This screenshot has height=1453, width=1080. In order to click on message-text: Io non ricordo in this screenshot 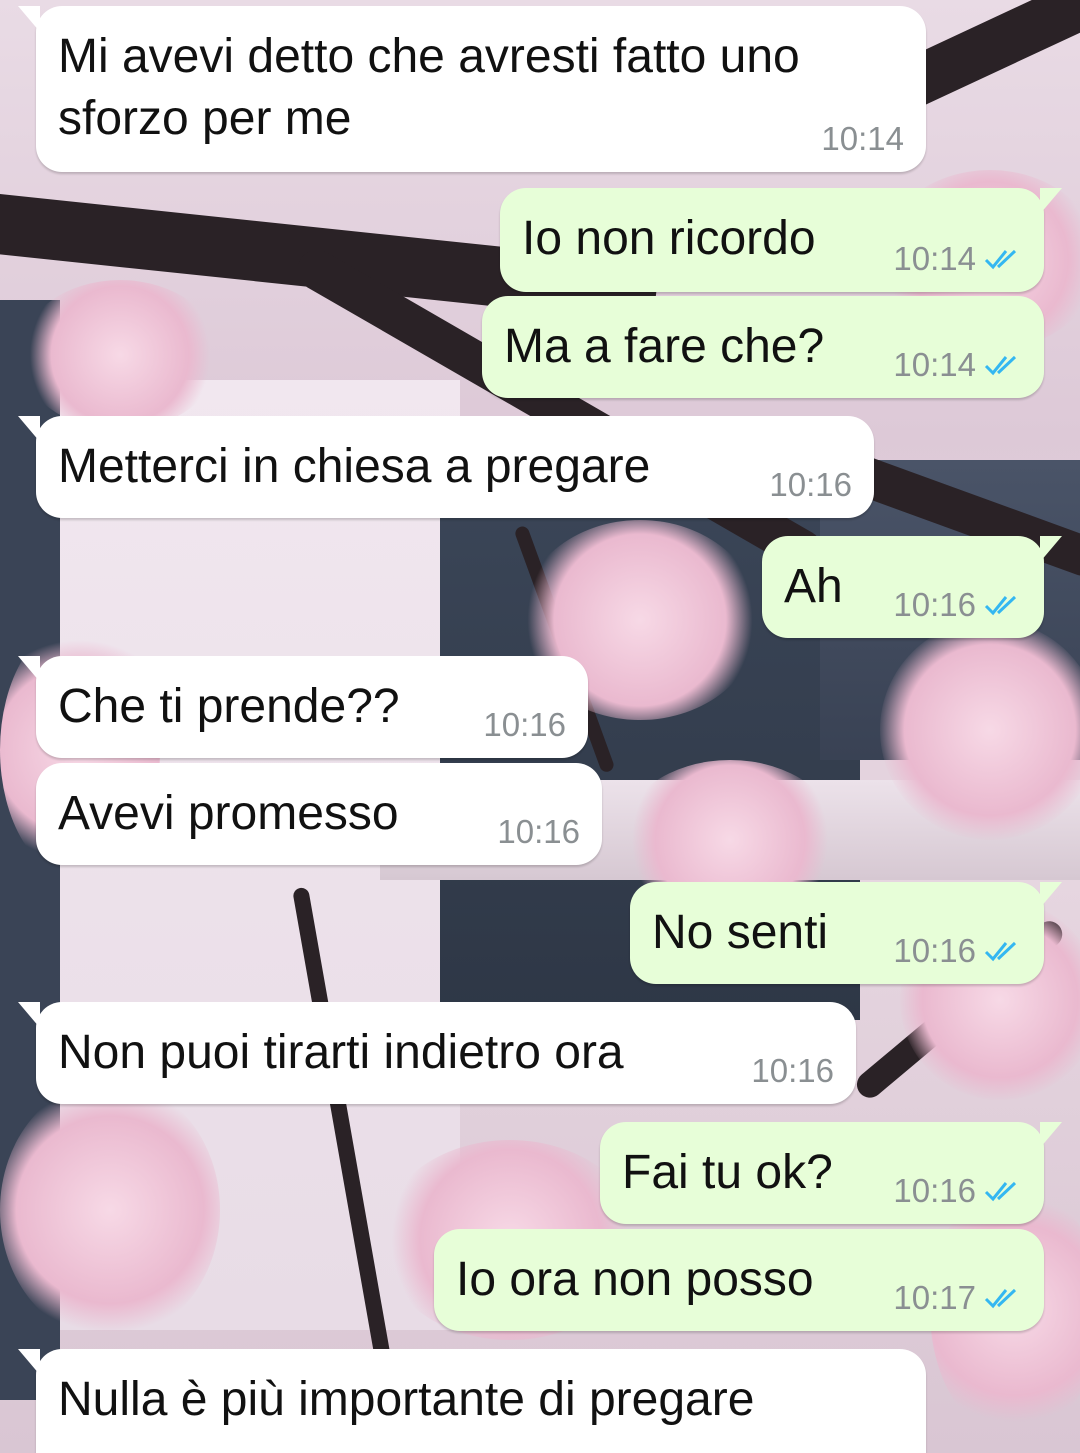, I will do `click(669, 238)`.